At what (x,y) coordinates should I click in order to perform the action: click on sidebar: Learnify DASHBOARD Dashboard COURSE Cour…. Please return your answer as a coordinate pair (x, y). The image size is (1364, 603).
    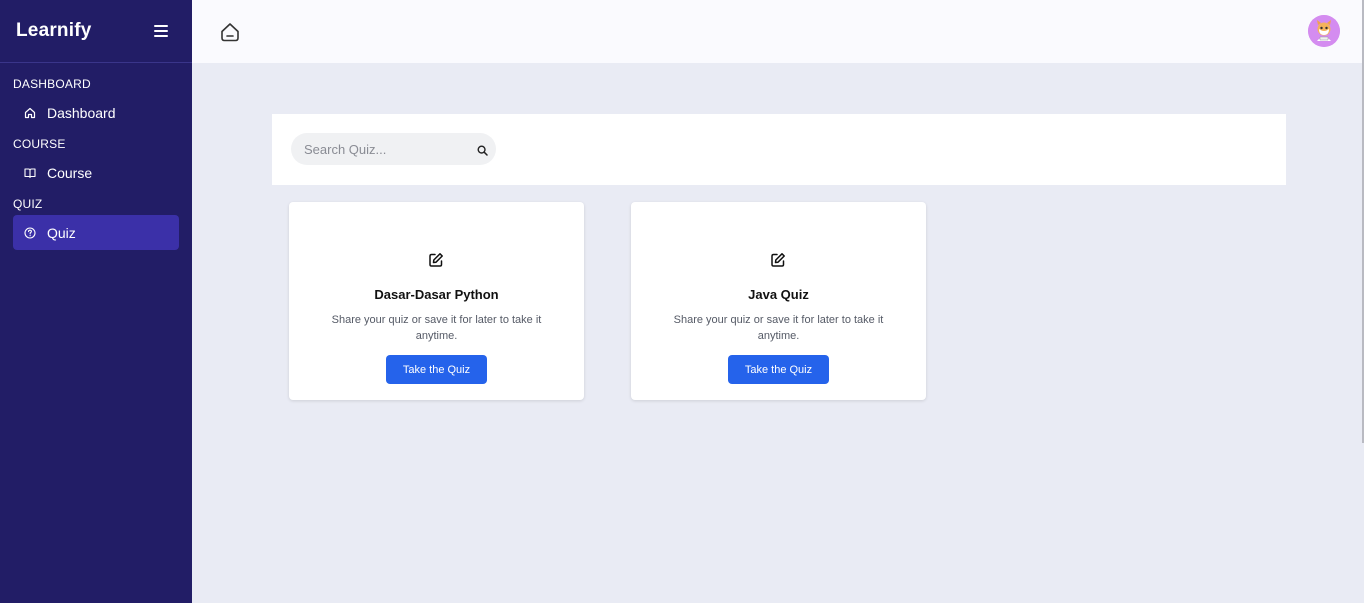
    Looking at the image, I should click on (96, 301).